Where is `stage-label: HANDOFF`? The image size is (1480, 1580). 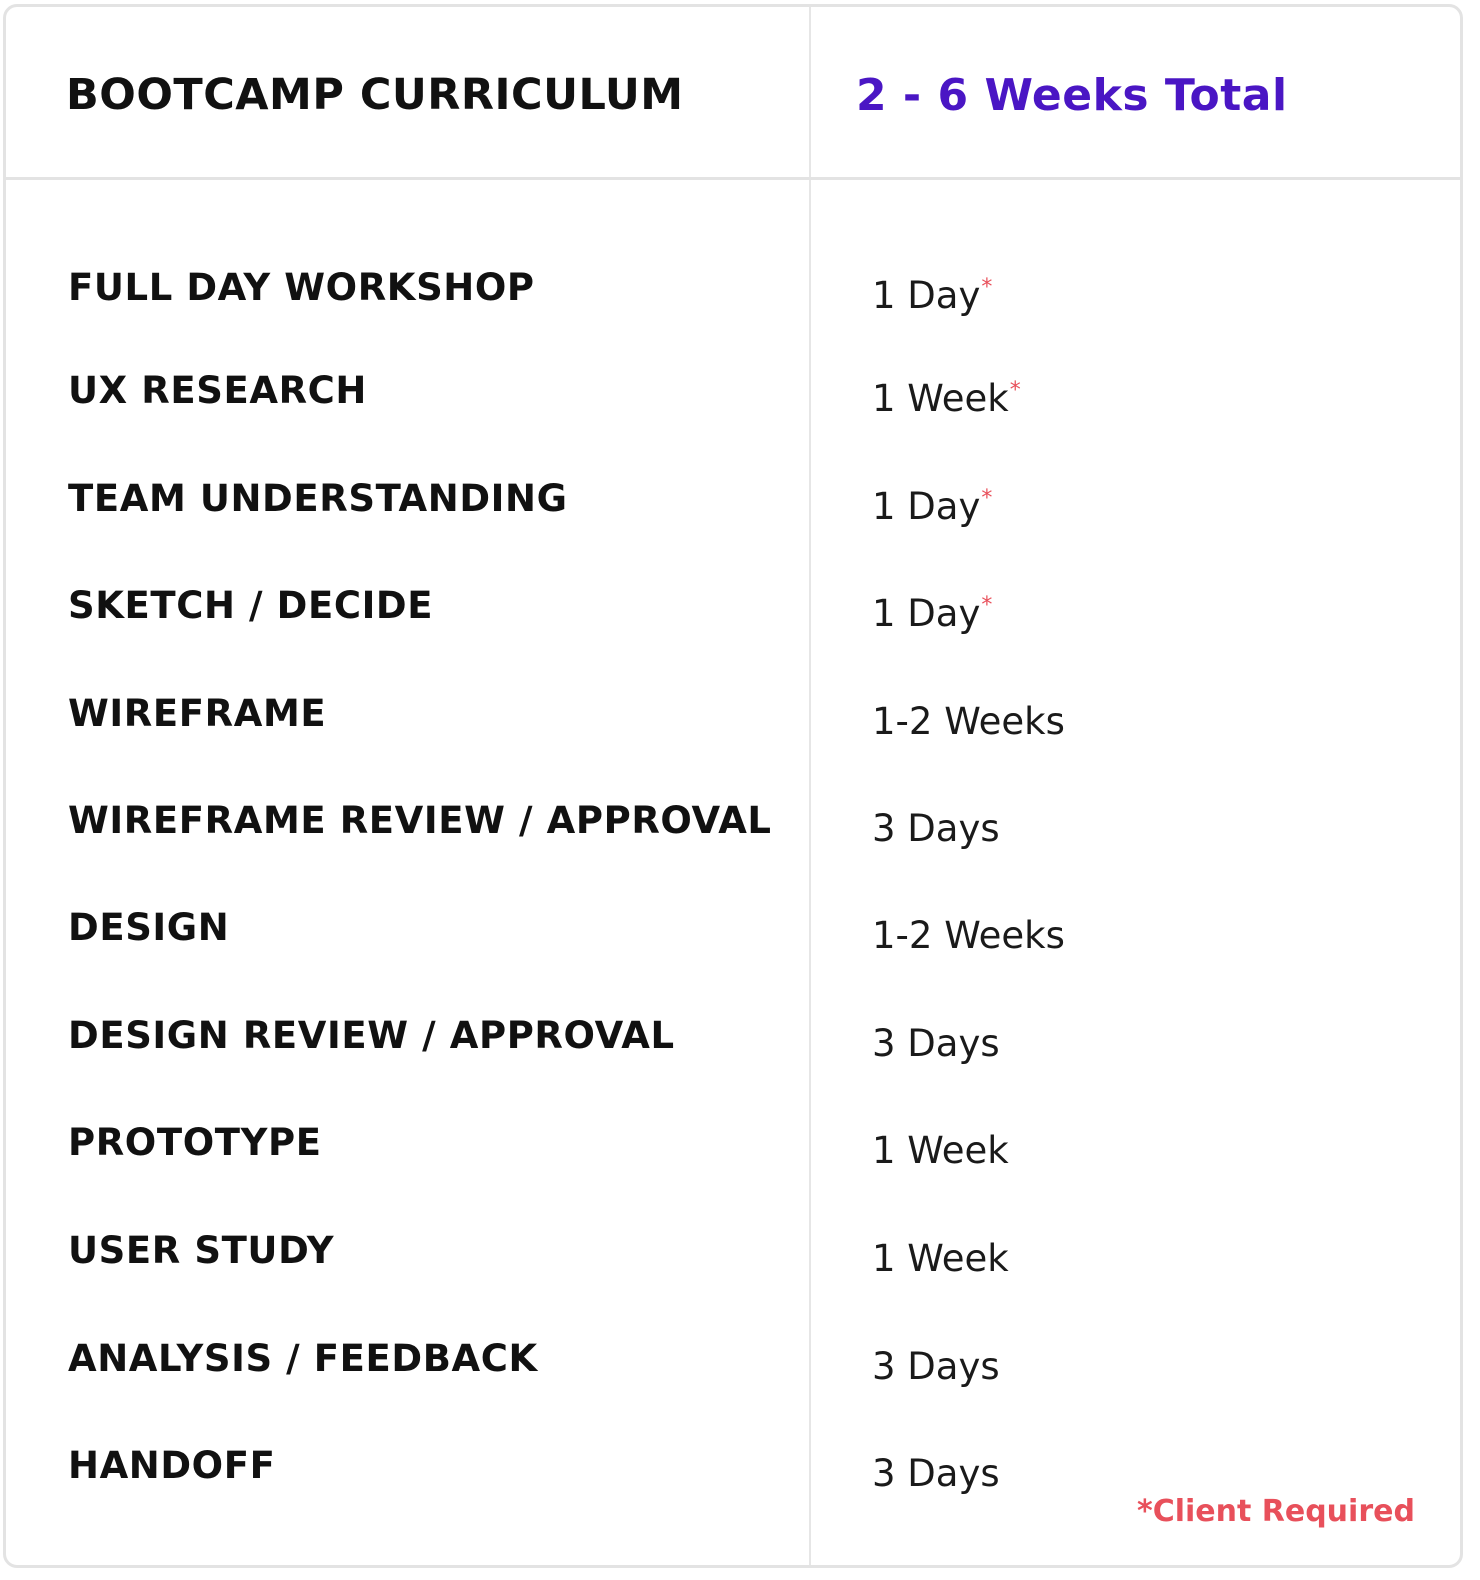
stage-label: HANDOFF is located at coordinates (172, 1465).